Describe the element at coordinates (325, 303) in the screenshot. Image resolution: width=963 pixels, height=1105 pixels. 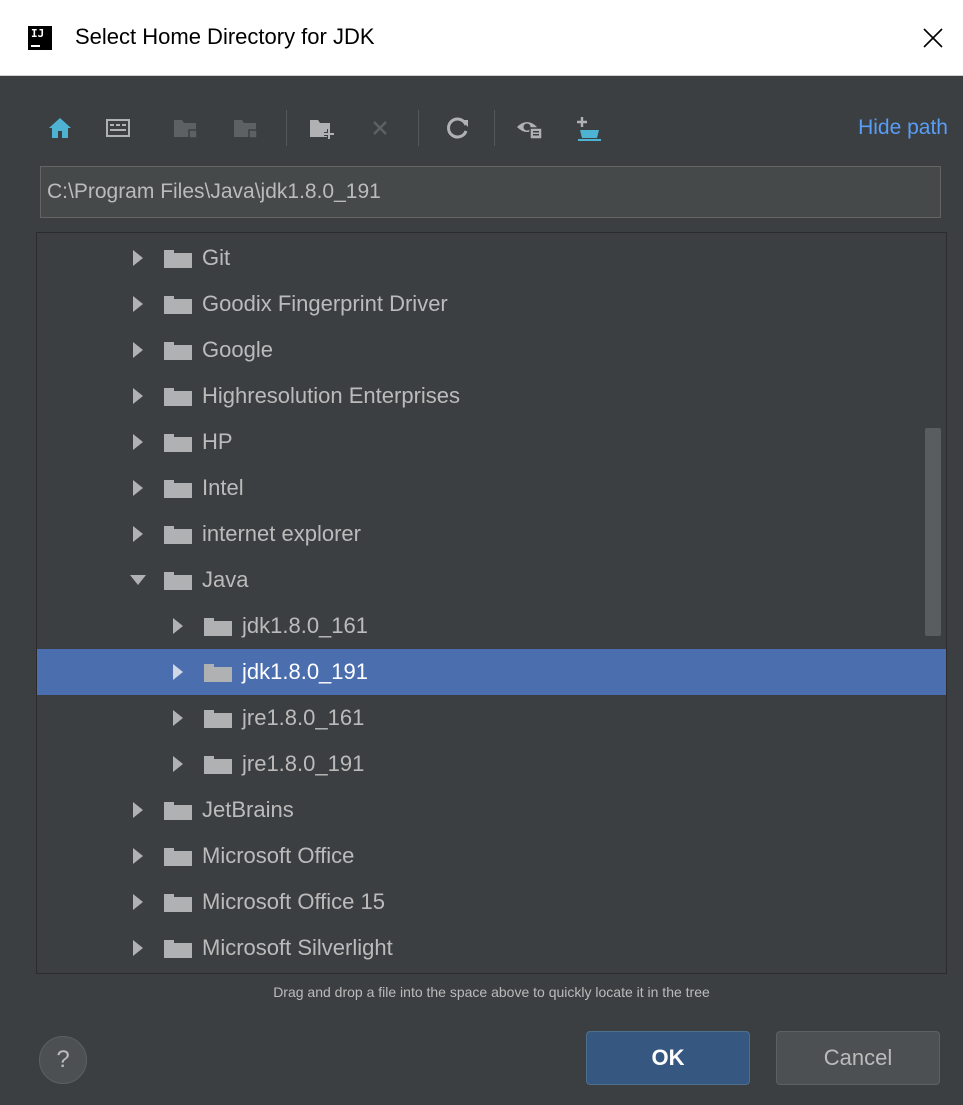
I see `tree-item-label: Goodix Fingerprint Driver` at that location.